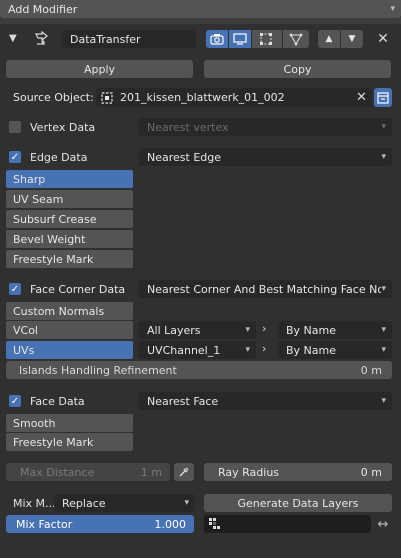 Image resolution: width=401 pixels, height=558 pixels. What do you see at coordinates (371, 472) in the screenshot?
I see `ray-radius-value: 0 m` at bounding box center [371, 472].